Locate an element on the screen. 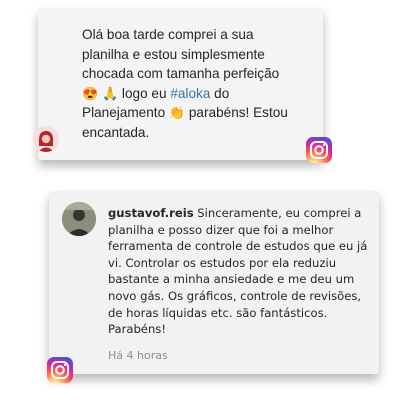  comment-1-line-5: Planejamento 👏 parabéns! Estou is located at coordinates (197, 113).